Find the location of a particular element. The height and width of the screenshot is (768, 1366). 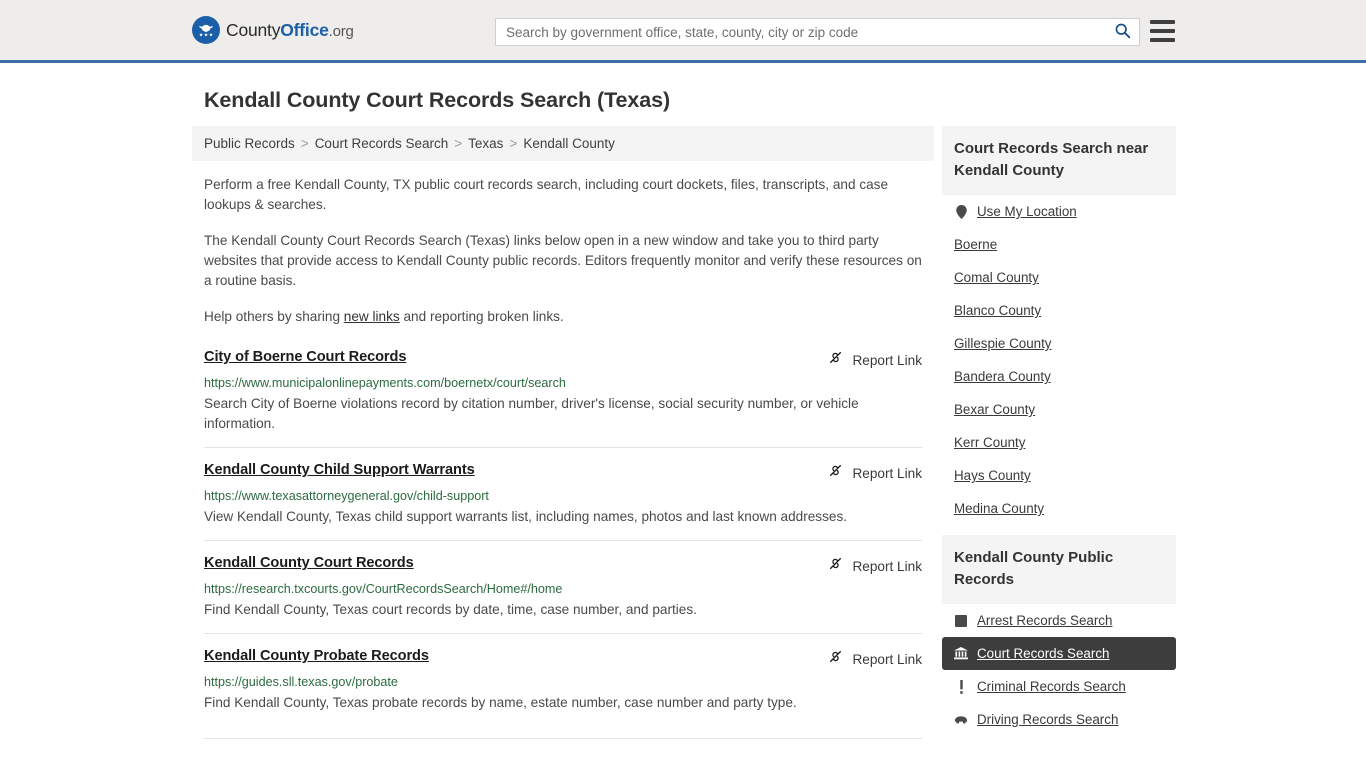

sidebar-item-court-records-search: Court Records Search is located at coordinates (1059, 653).